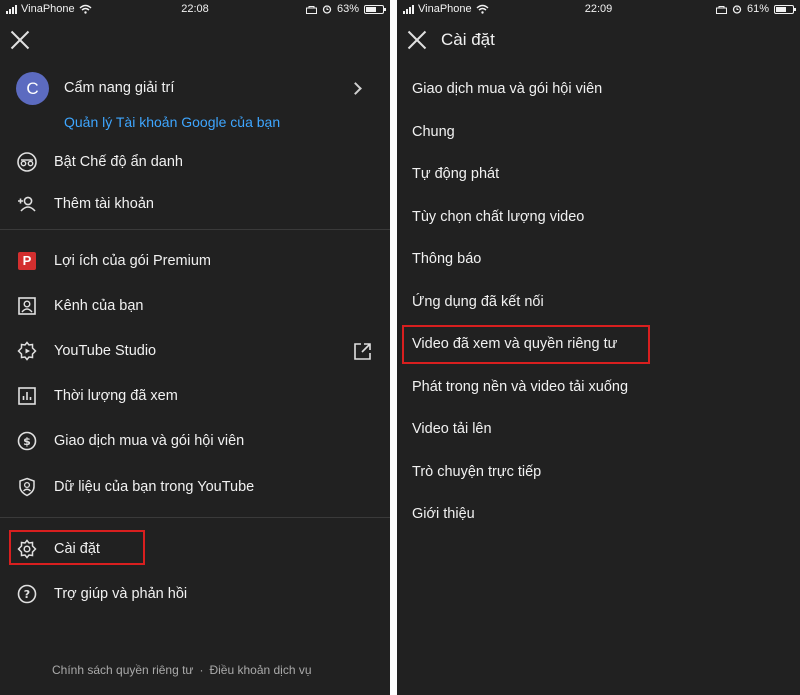  What do you see at coordinates (598, 10) in the screenshot?
I see `status-bar: VinaPhone 22:09 61%` at bounding box center [598, 10].